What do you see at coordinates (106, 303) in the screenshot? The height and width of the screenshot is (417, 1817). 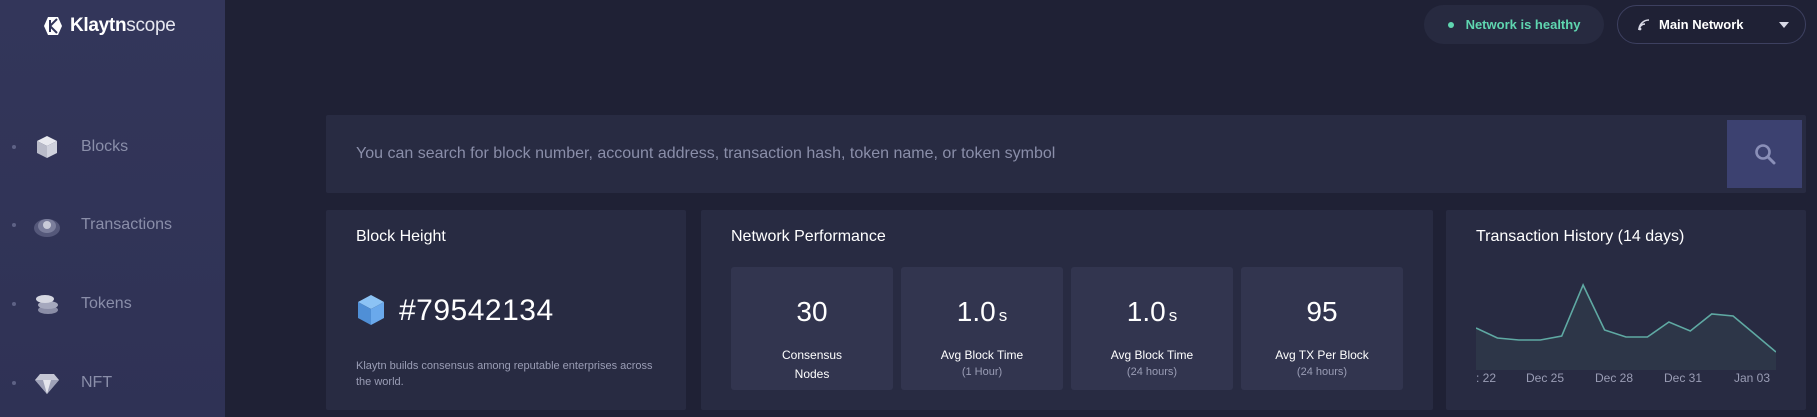 I see `sidebar-item-label: Tokens` at bounding box center [106, 303].